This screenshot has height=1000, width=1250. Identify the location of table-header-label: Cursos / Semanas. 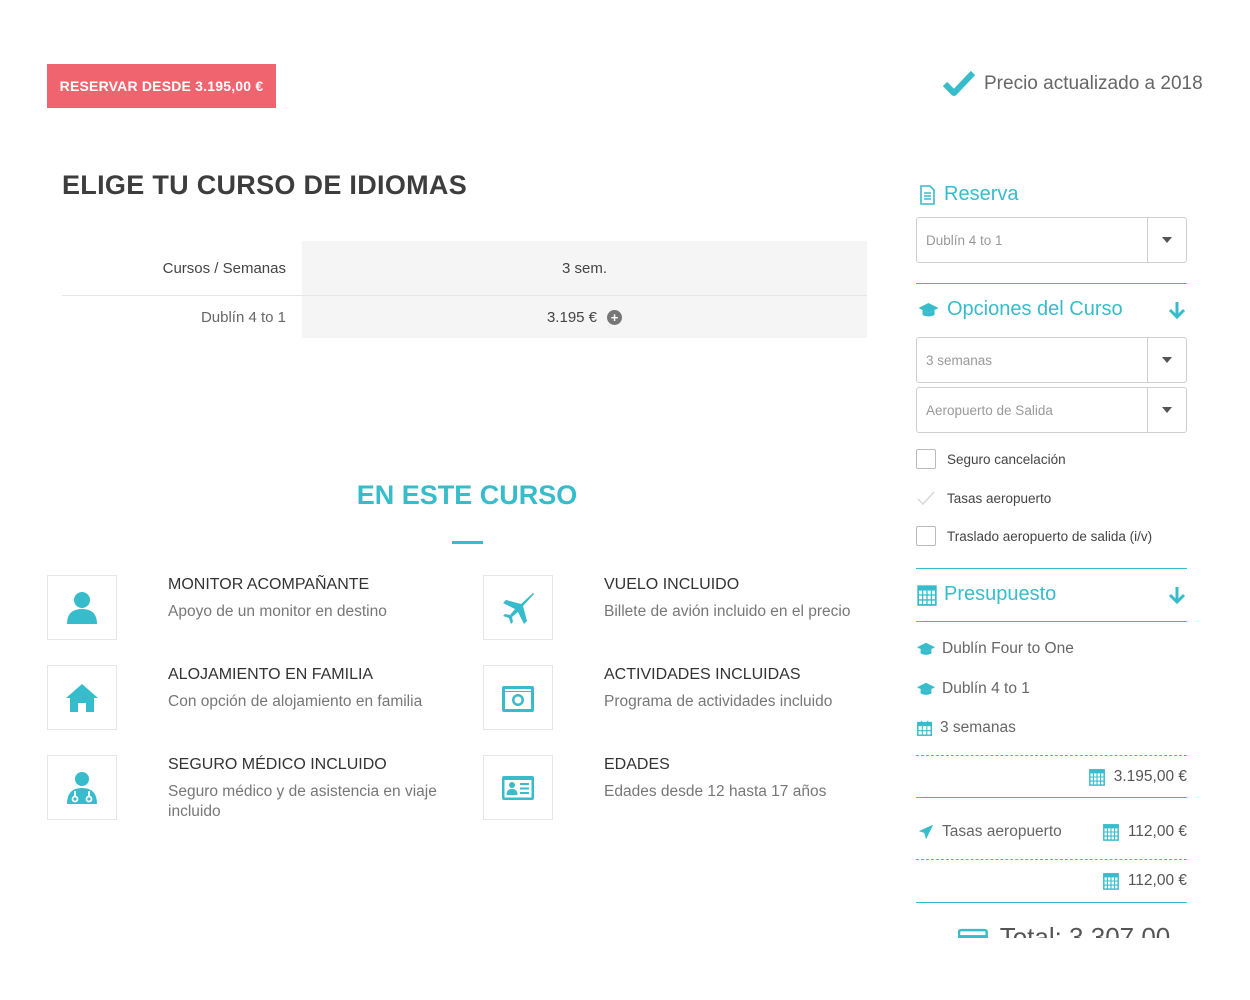
(224, 268).